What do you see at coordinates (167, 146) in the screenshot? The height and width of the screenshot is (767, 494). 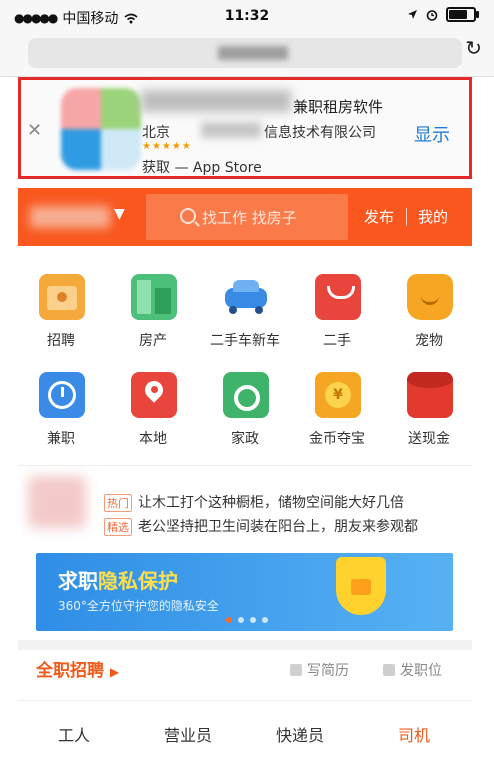 I see `rating-stars: ★★★★★` at bounding box center [167, 146].